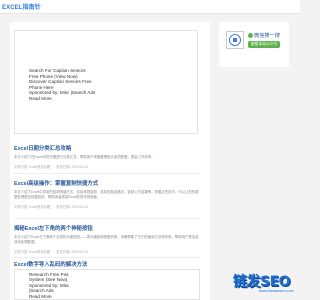 This screenshot has height=300, width=320. What do you see at coordinates (264, 44) in the screenshot?
I see `follow-account-button: 查看本站公众号` at bounding box center [264, 44].